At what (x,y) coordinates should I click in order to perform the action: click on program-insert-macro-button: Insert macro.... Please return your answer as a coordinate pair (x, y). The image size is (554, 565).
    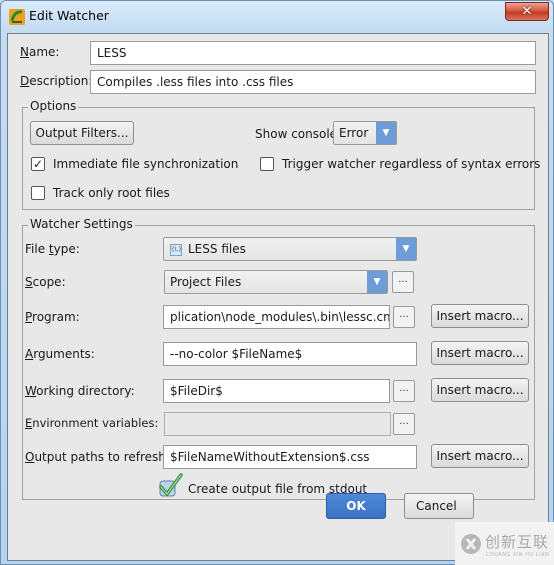
    Looking at the image, I should click on (480, 316).